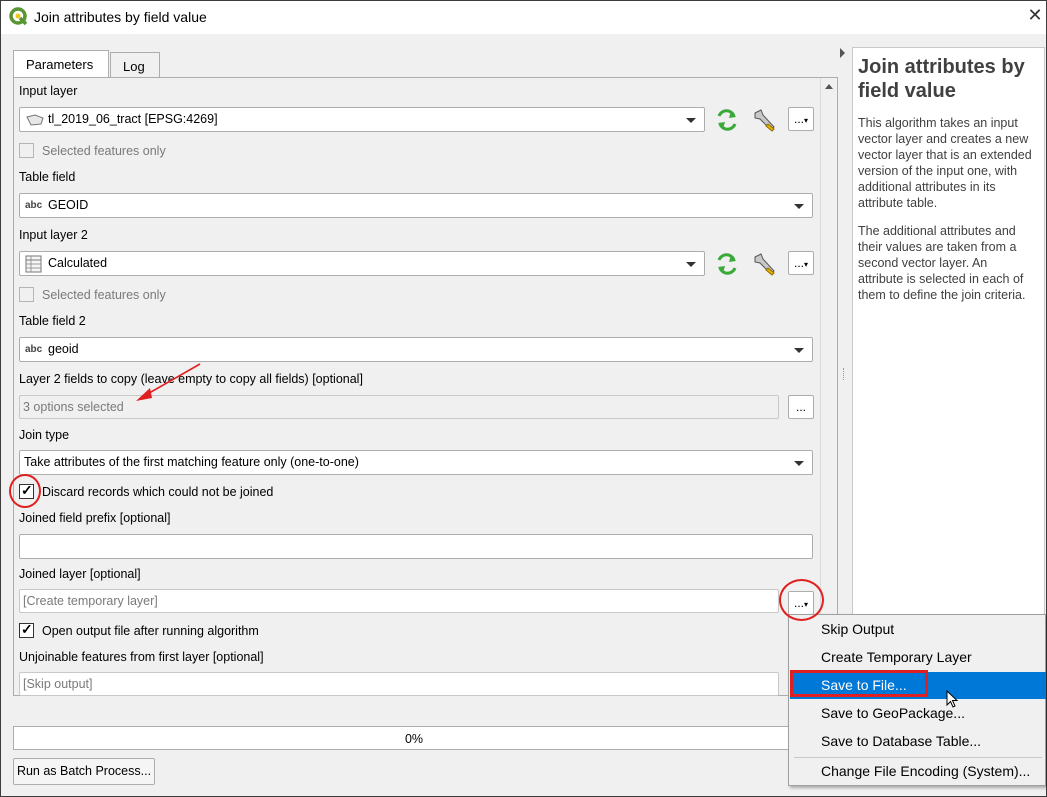 This screenshot has width=1047, height=797. Describe the element at coordinates (35, 120) in the screenshot. I see `polygon-layer-icon` at that location.